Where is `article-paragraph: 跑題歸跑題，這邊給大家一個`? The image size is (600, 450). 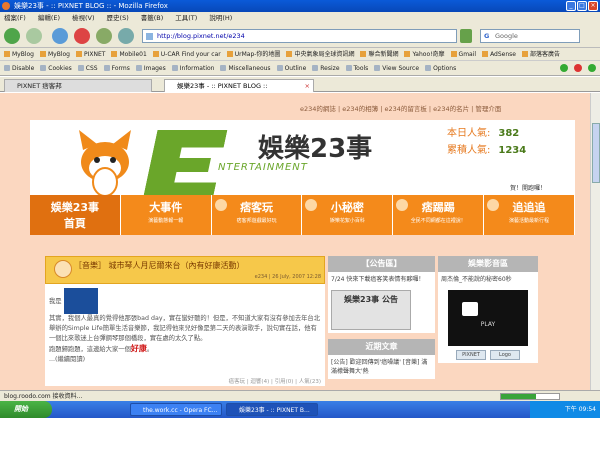
article-paragraph: 跑題歸跑題，這邊給大家一個 is located at coordinates (90, 349).